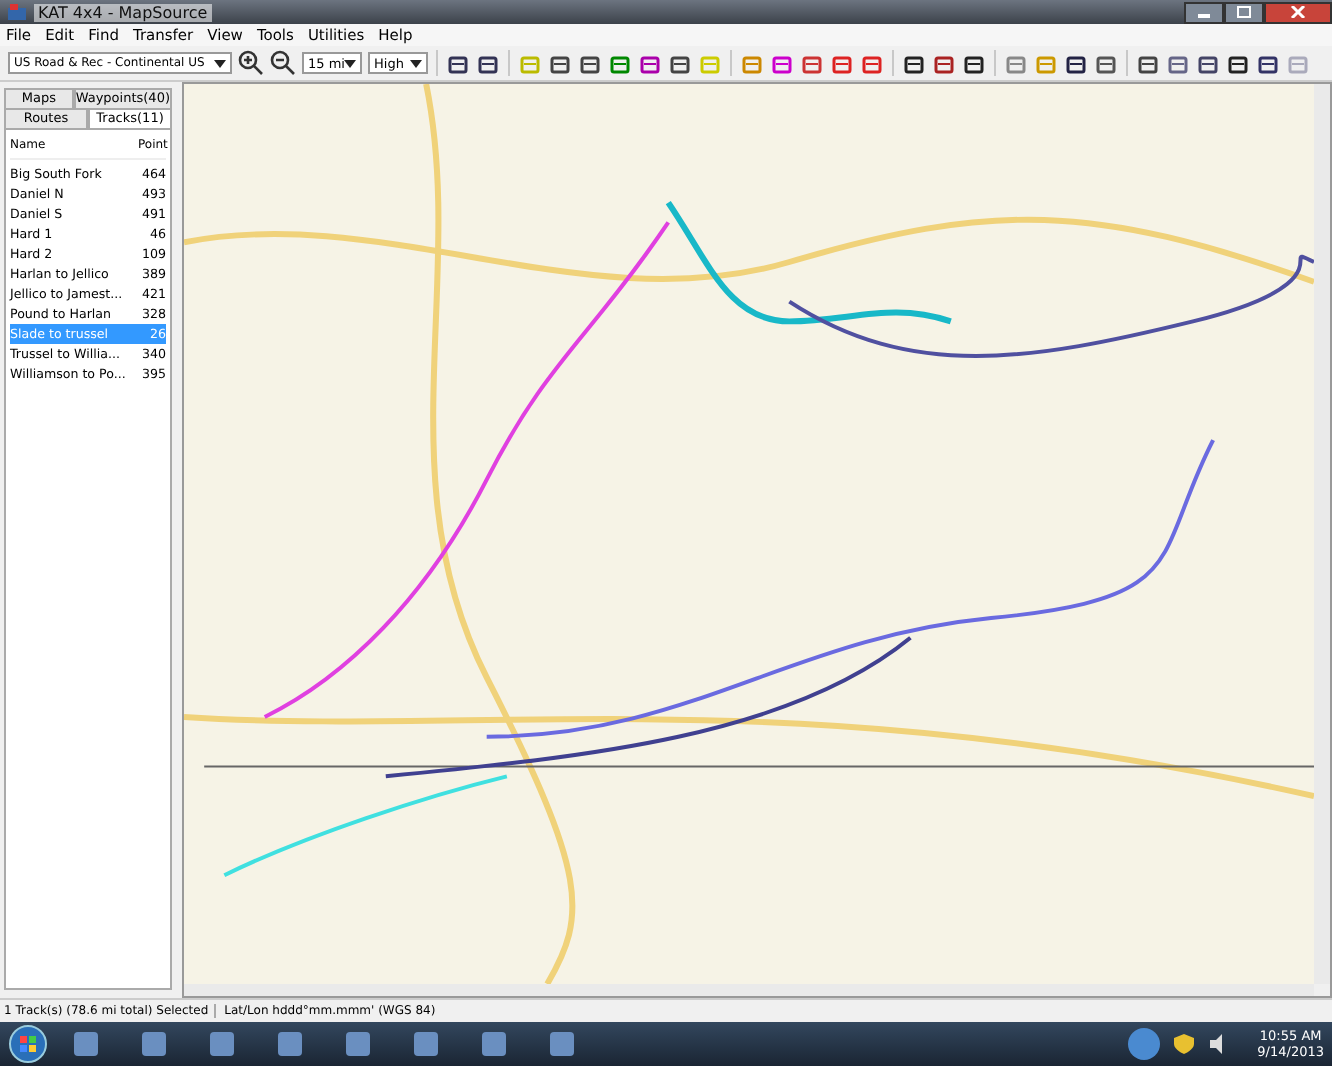 The width and height of the screenshot is (1332, 1066). I want to click on close-icon, so click(1298, 12).